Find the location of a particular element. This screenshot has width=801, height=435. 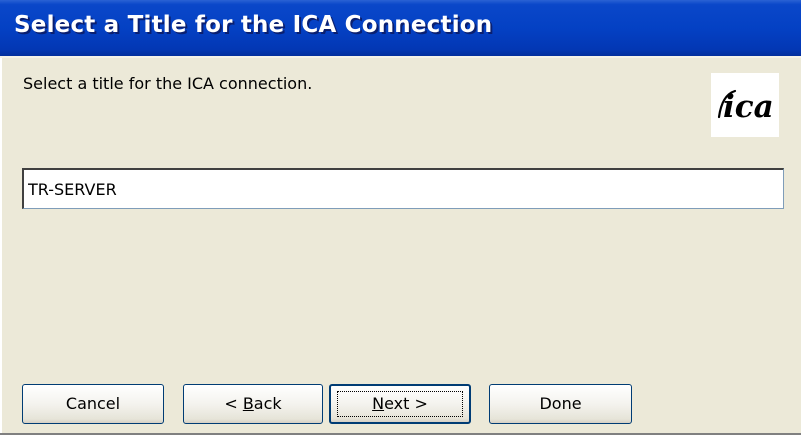

back-button-mnemonic: B is located at coordinates (248, 403).